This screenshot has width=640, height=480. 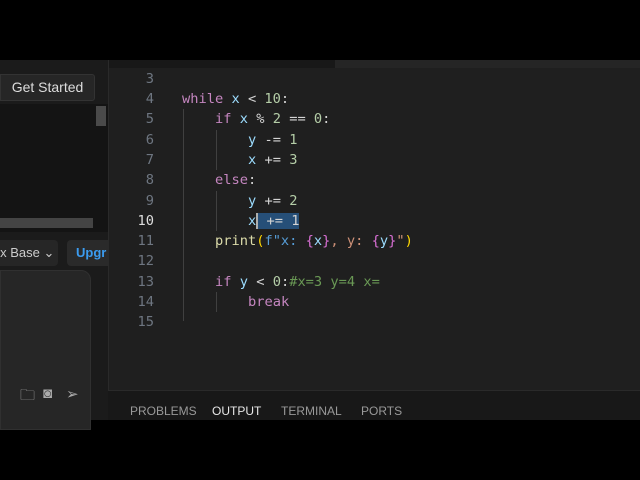 I want to click on code-line: 12, so click(x=145, y=261).